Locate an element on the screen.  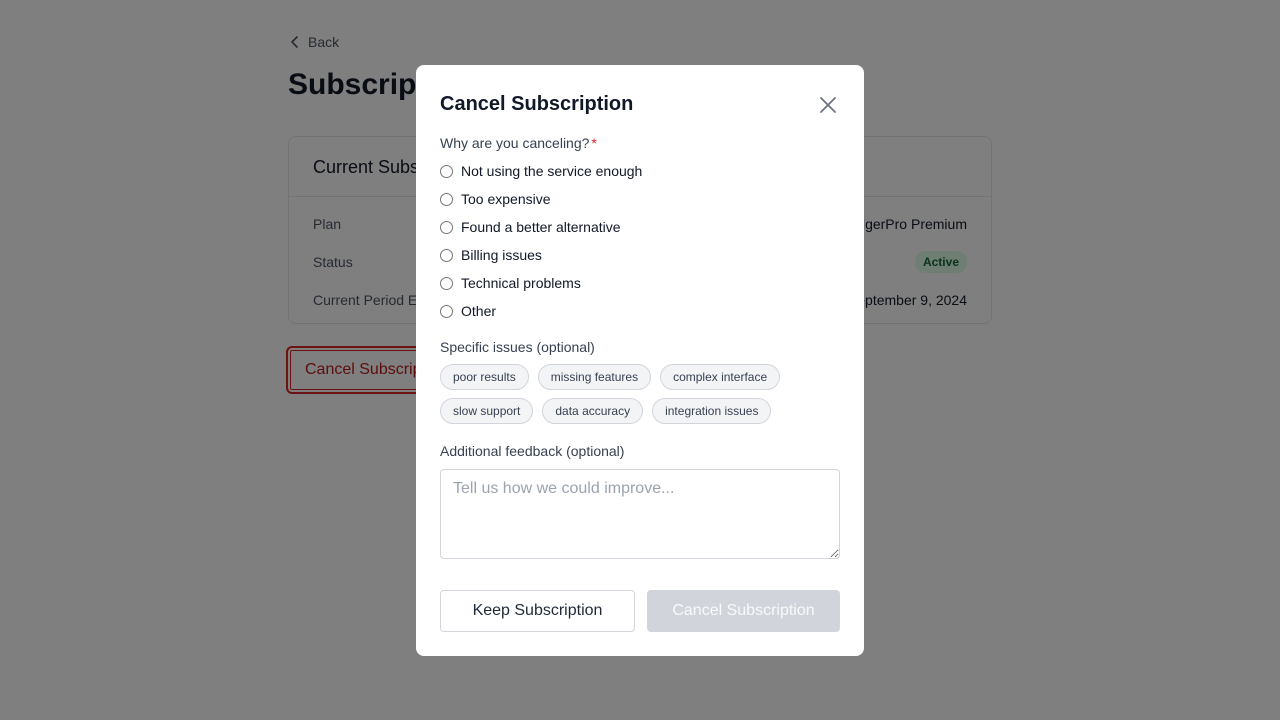
issue-chip: slow support is located at coordinates (487, 411).